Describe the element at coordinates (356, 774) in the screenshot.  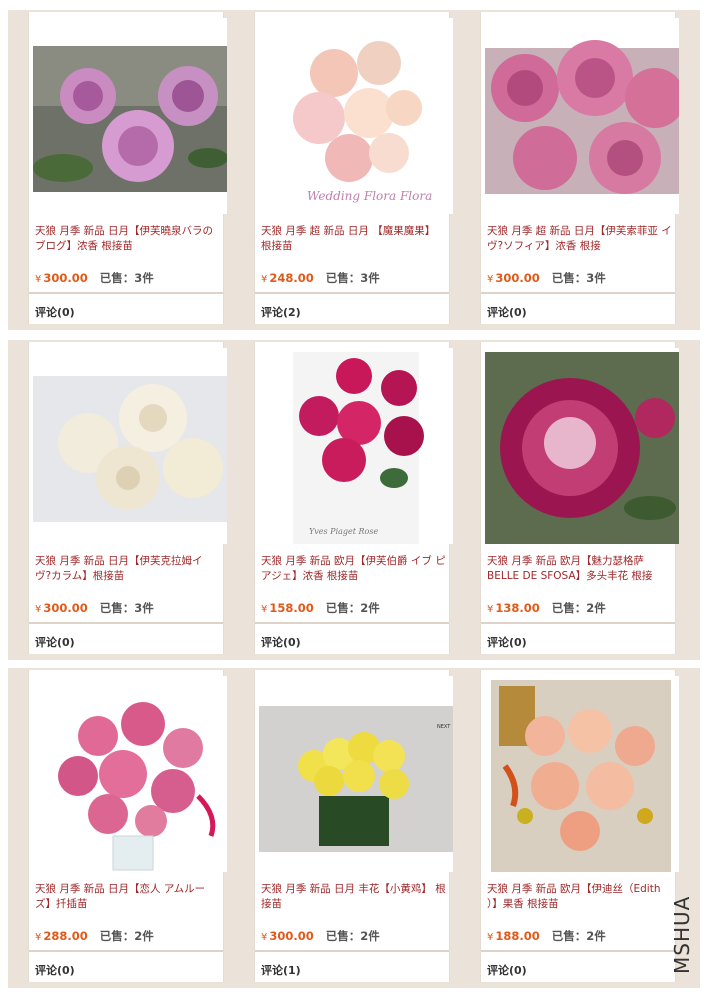
I see `product-image: NEXT` at that location.